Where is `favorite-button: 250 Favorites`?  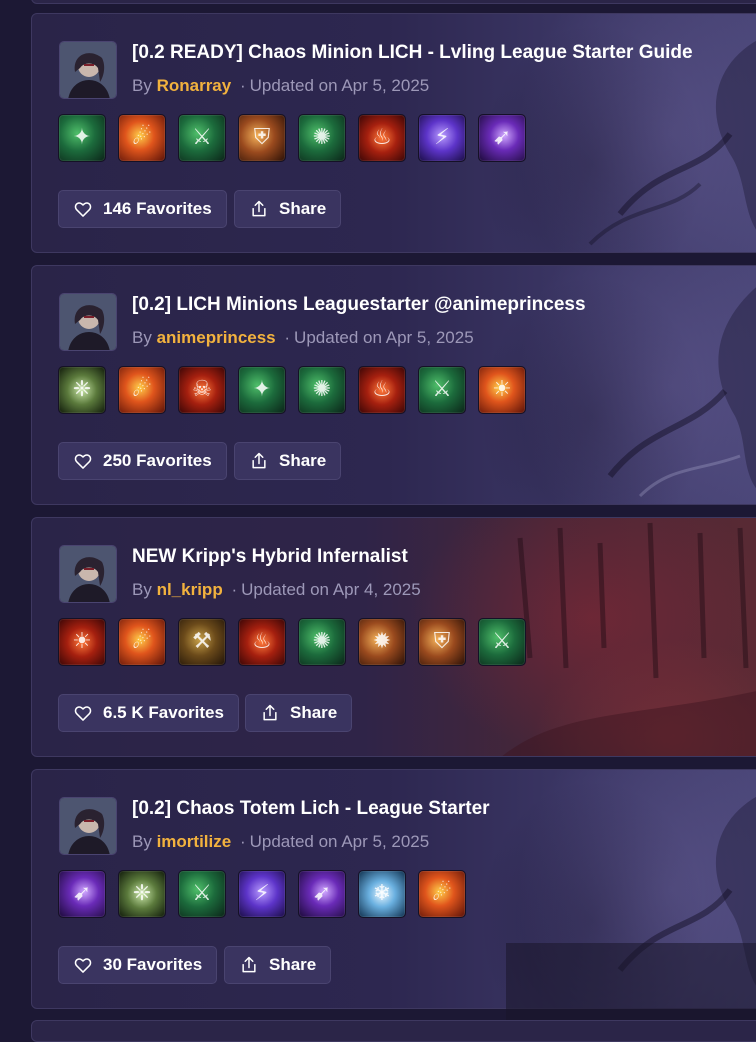
favorite-button: 250 Favorites is located at coordinates (142, 461).